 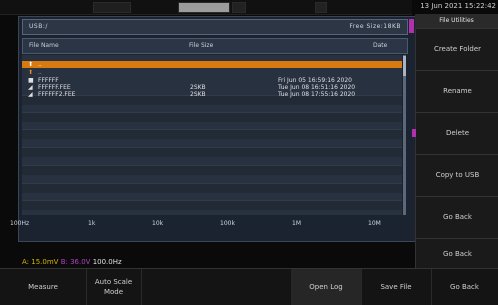 I want to click on side-menu-title: File Utilities, so click(x=456, y=21).